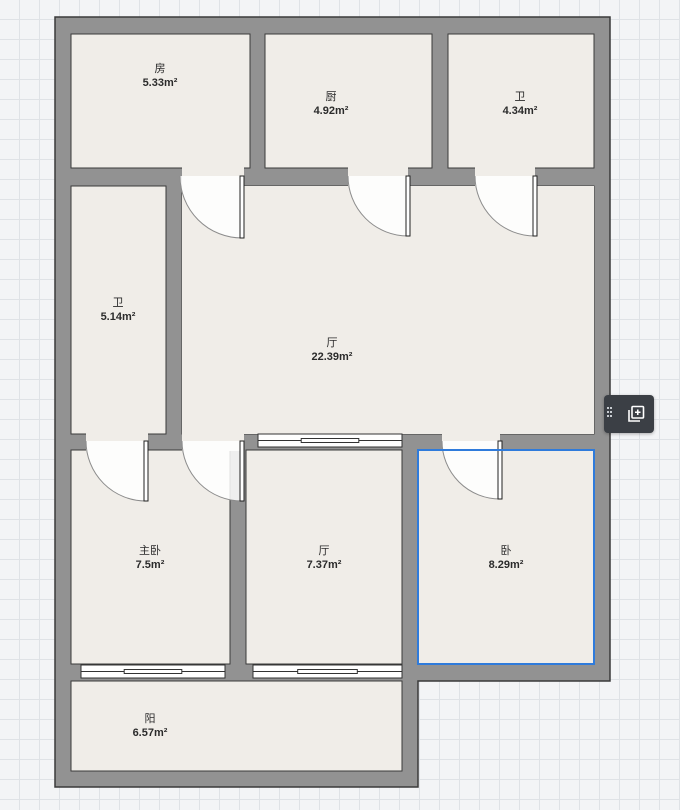 This screenshot has height=810, width=680. I want to click on room-area: 5.14m², so click(118, 317).